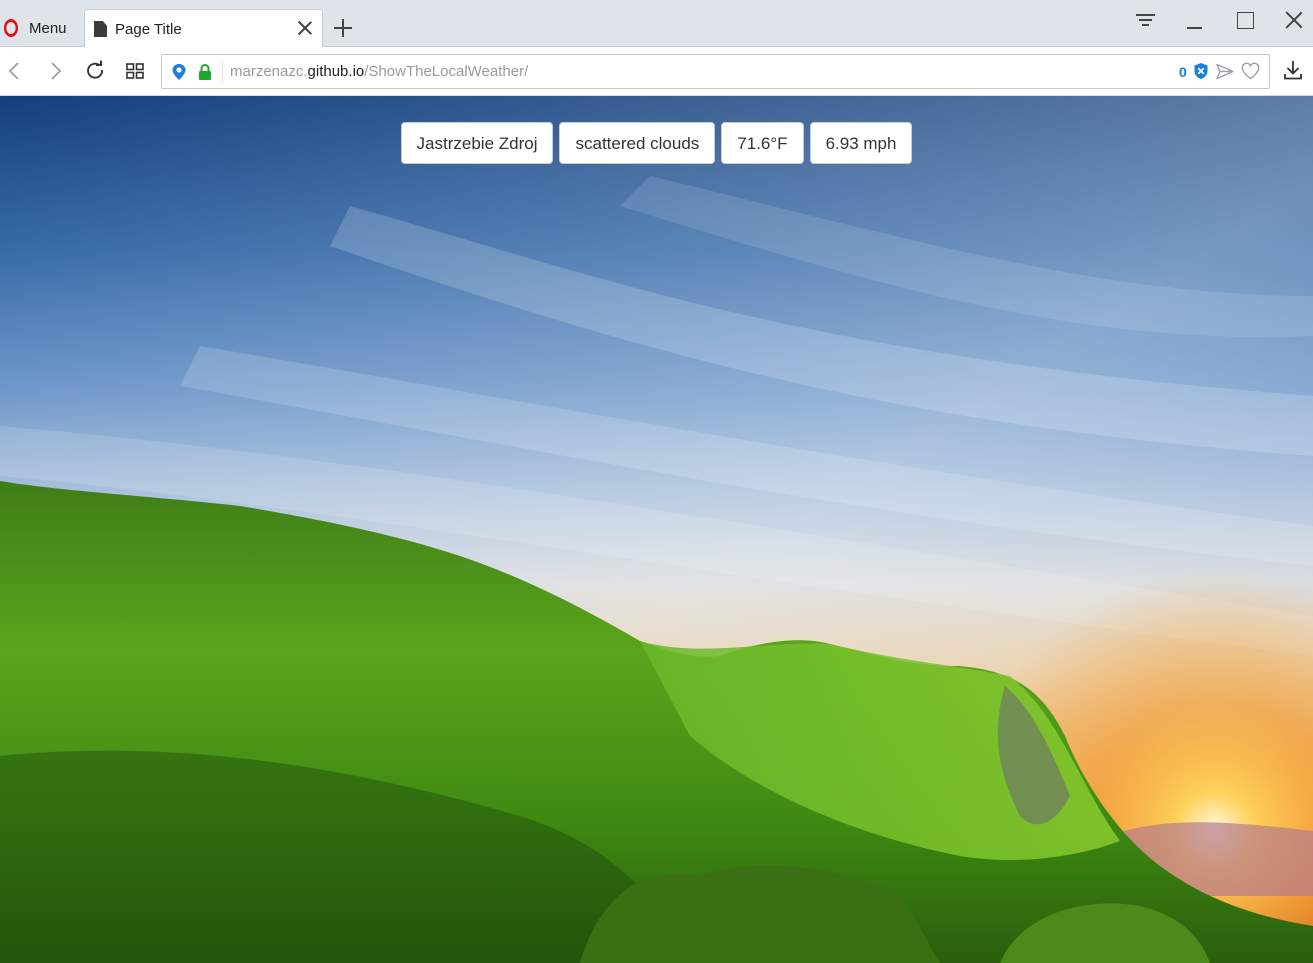 The width and height of the screenshot is (1313, 963). I want to click on tab-close-icon, so click(305, 28).